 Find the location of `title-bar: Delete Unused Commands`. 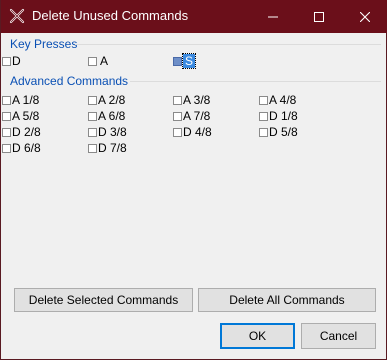

title-bar: Delete Unused Commands is located at coordinates (194, 16).